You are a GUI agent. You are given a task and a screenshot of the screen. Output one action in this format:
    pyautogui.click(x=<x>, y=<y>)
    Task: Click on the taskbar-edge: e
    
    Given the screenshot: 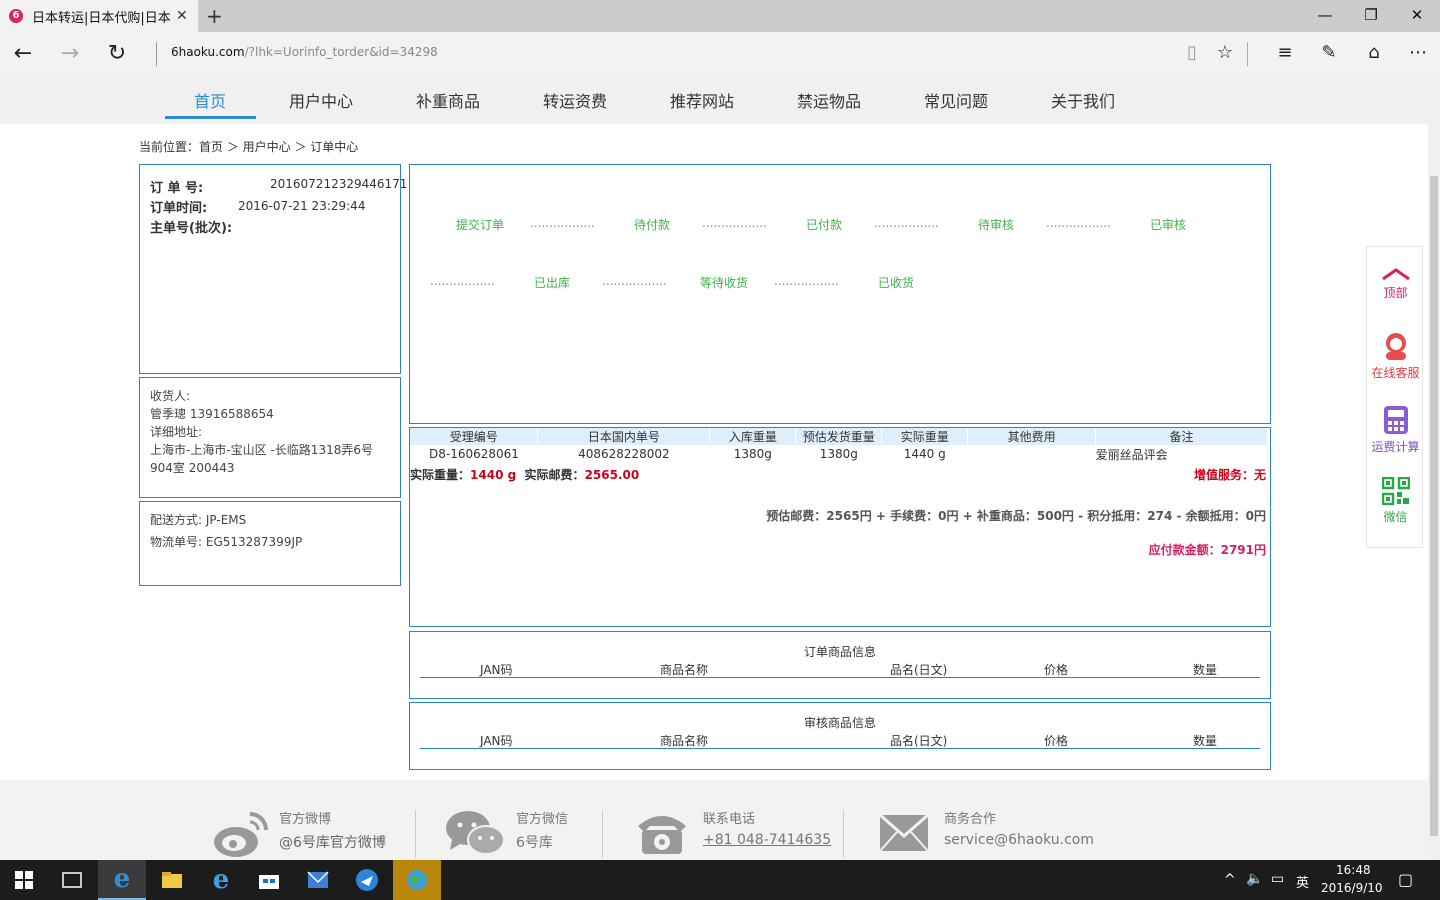 What is the action you would take?
    pyautogui.click(x=122, y=880)
    